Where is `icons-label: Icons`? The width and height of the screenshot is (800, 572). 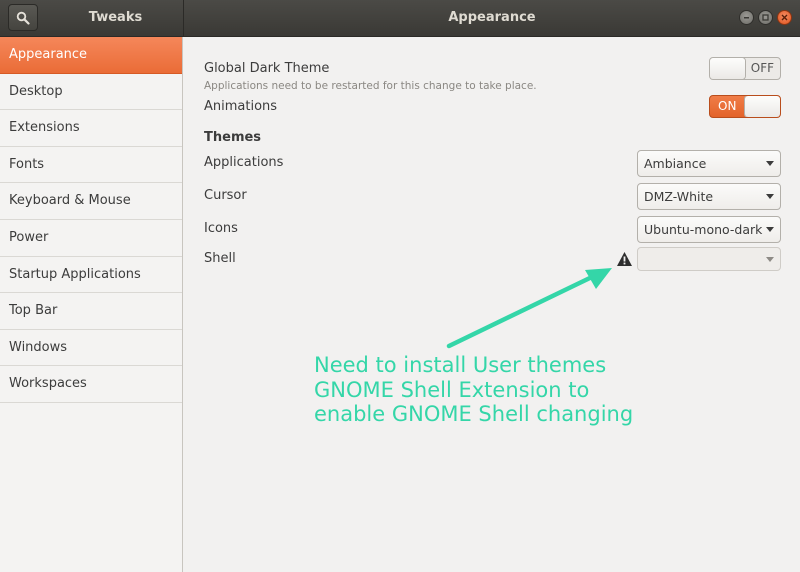 icons-label: Icons is located at coordinates (221, 228).